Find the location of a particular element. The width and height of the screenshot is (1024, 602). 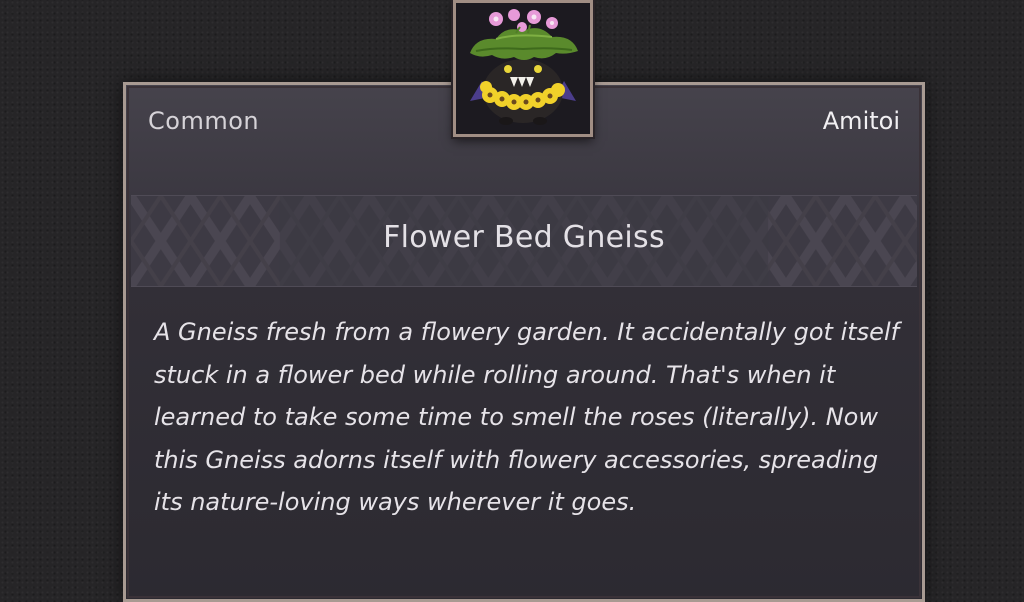

item-category: Amitoi is located at coordinates (861, 121).